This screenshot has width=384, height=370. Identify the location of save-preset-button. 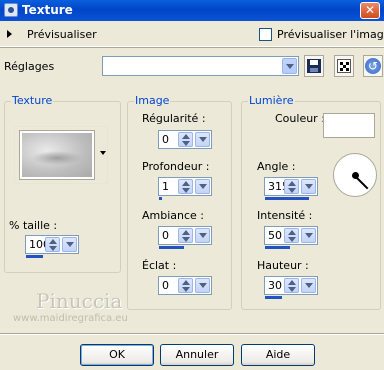
(314, 66).